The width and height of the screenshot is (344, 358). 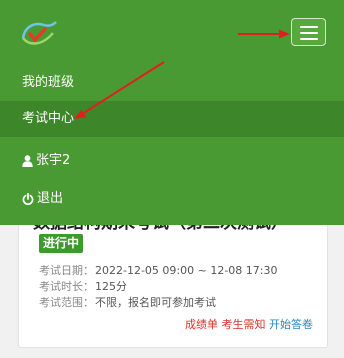 I want to click on exam-duration-row: 考试时长：125分, so click(x=83, y=286).